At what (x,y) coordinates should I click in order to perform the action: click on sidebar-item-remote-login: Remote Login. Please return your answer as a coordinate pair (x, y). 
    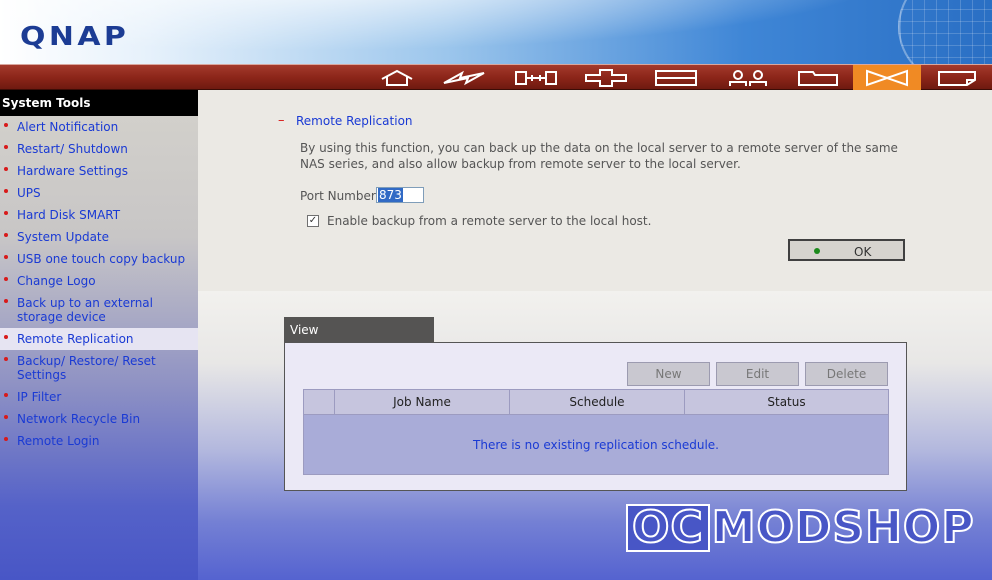
    Looking at the image, I should click on (99, 441).